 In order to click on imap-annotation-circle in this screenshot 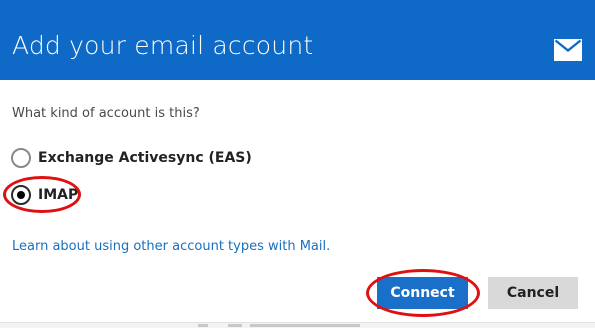, I will do `click(42, 194)`.